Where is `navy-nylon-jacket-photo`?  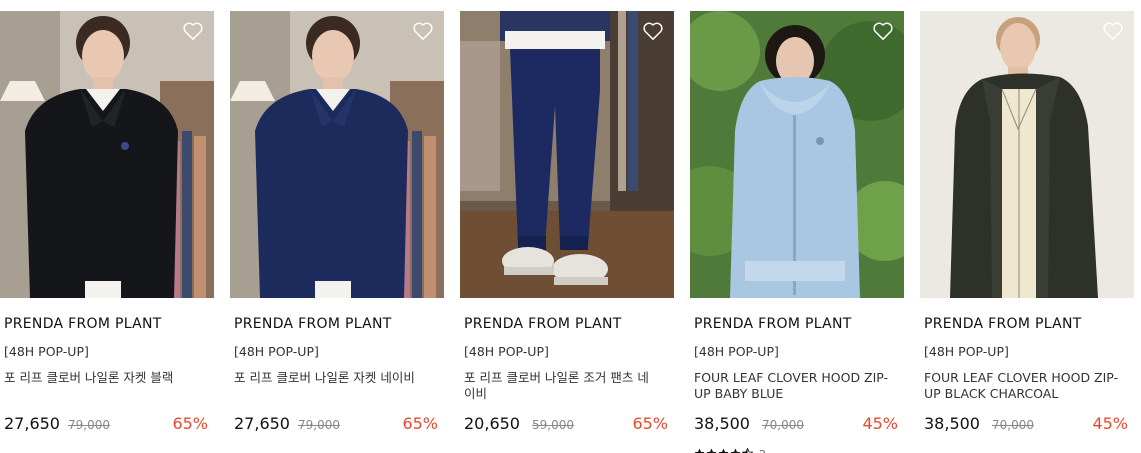 navy-nylon-jacket-photo is located at coordinates (337, 154).